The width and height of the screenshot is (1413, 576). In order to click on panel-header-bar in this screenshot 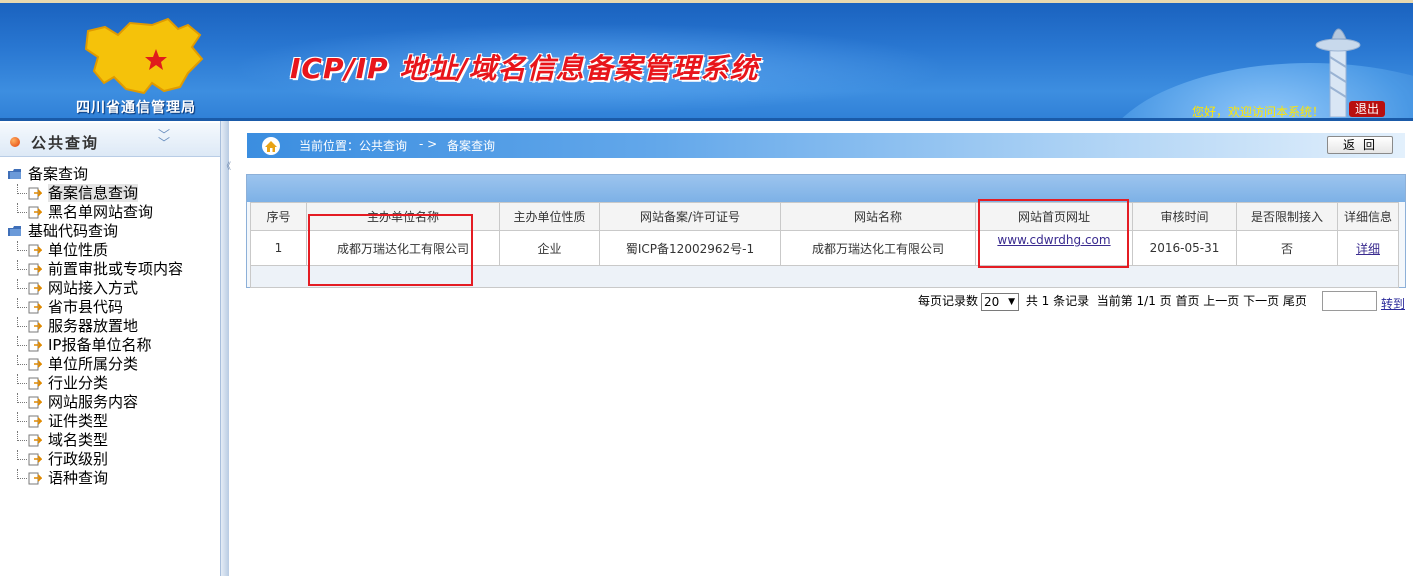, I will do `click(826, 188)`.